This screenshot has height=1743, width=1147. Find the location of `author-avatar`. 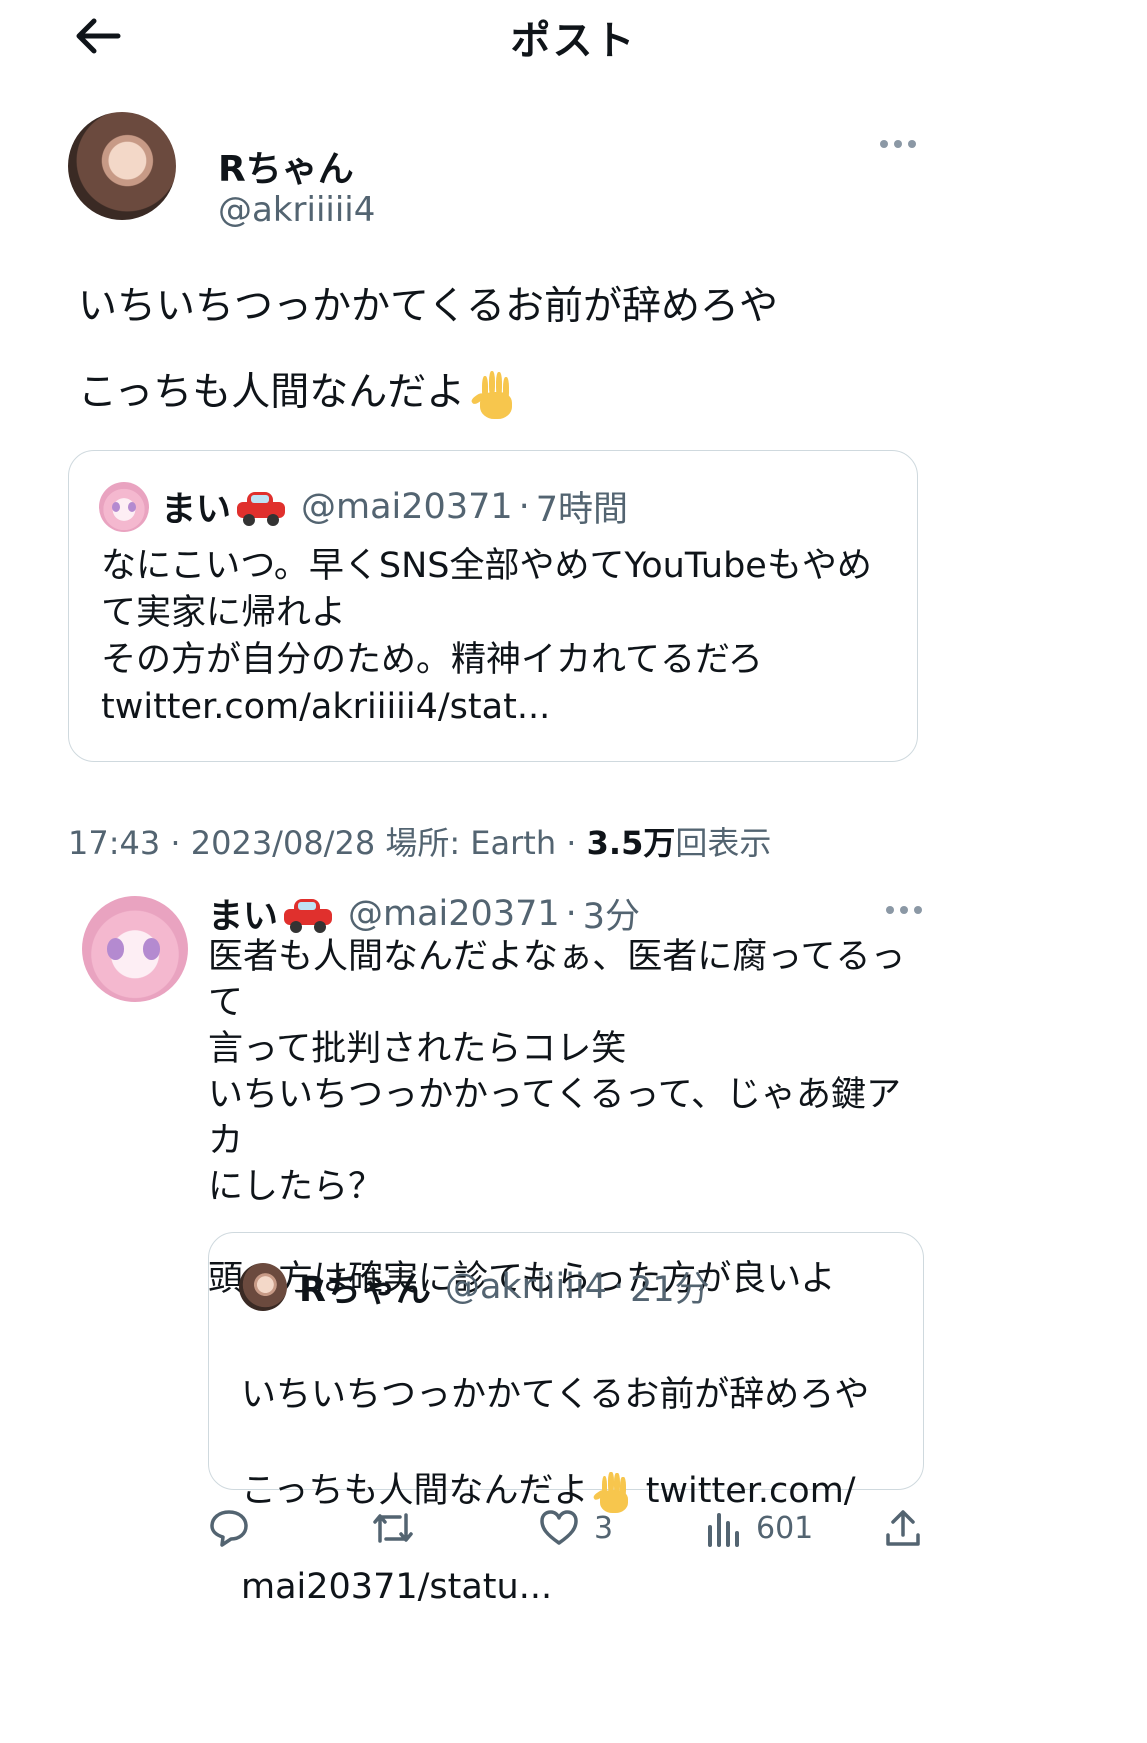

author-avatar is located at coordinates (122, 166).